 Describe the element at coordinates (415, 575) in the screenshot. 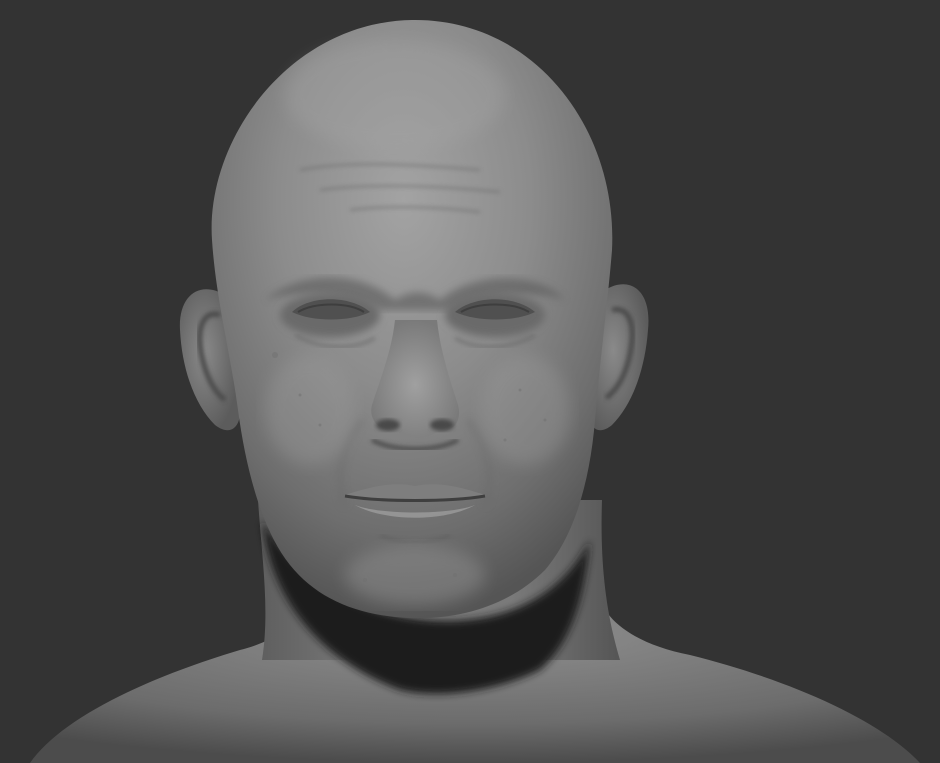

I see `chin-highlight` at that location.